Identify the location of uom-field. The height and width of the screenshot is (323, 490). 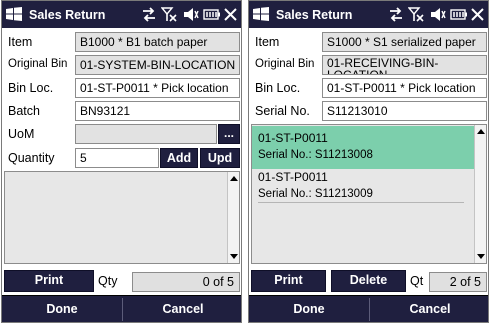
(146, 134).